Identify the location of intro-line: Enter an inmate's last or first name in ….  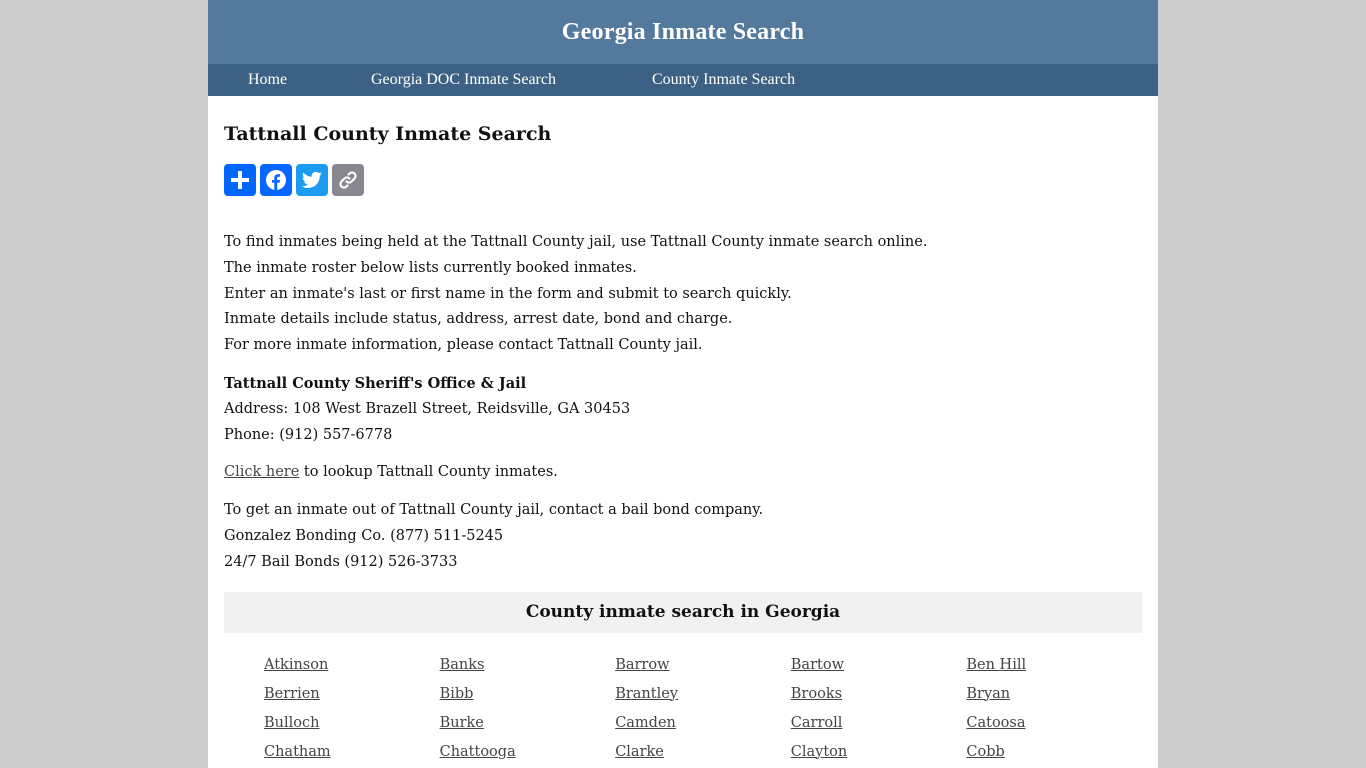
(508, 293).